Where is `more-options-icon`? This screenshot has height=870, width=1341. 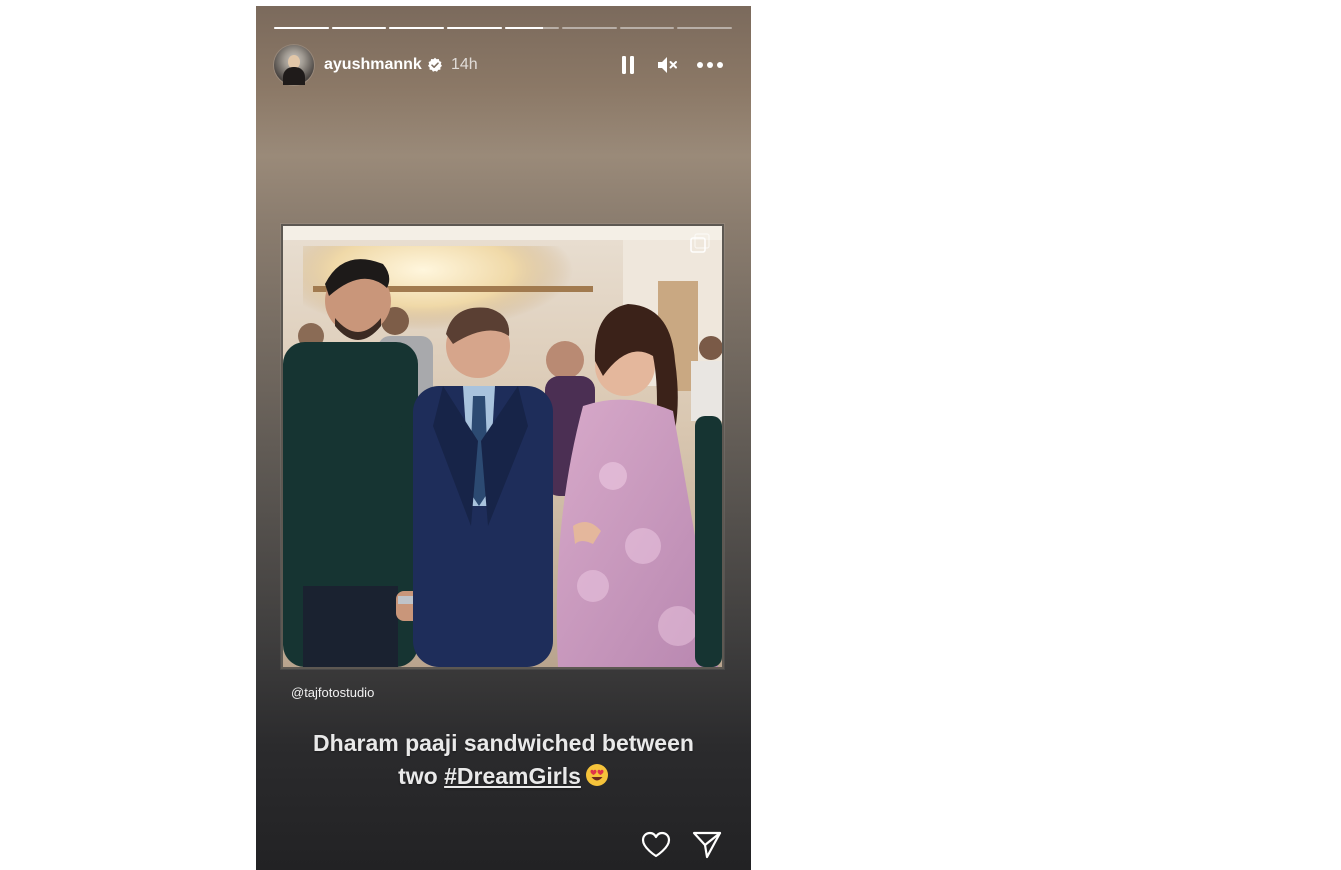
more-options-icon is located at coordinates (710, 65).